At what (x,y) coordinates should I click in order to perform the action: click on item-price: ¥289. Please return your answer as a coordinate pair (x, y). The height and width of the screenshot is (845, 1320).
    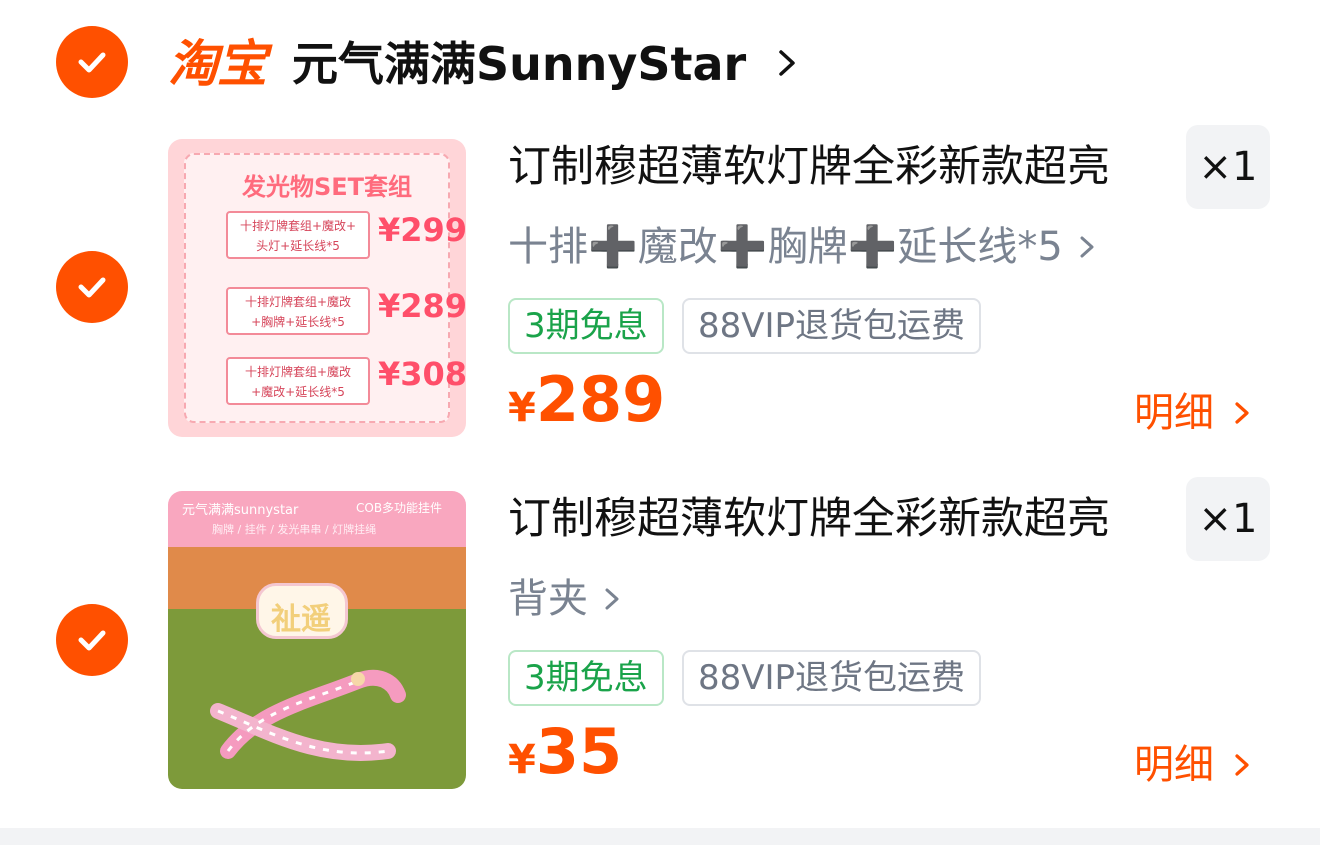
    Looking at the image, I should click on (586, 399).